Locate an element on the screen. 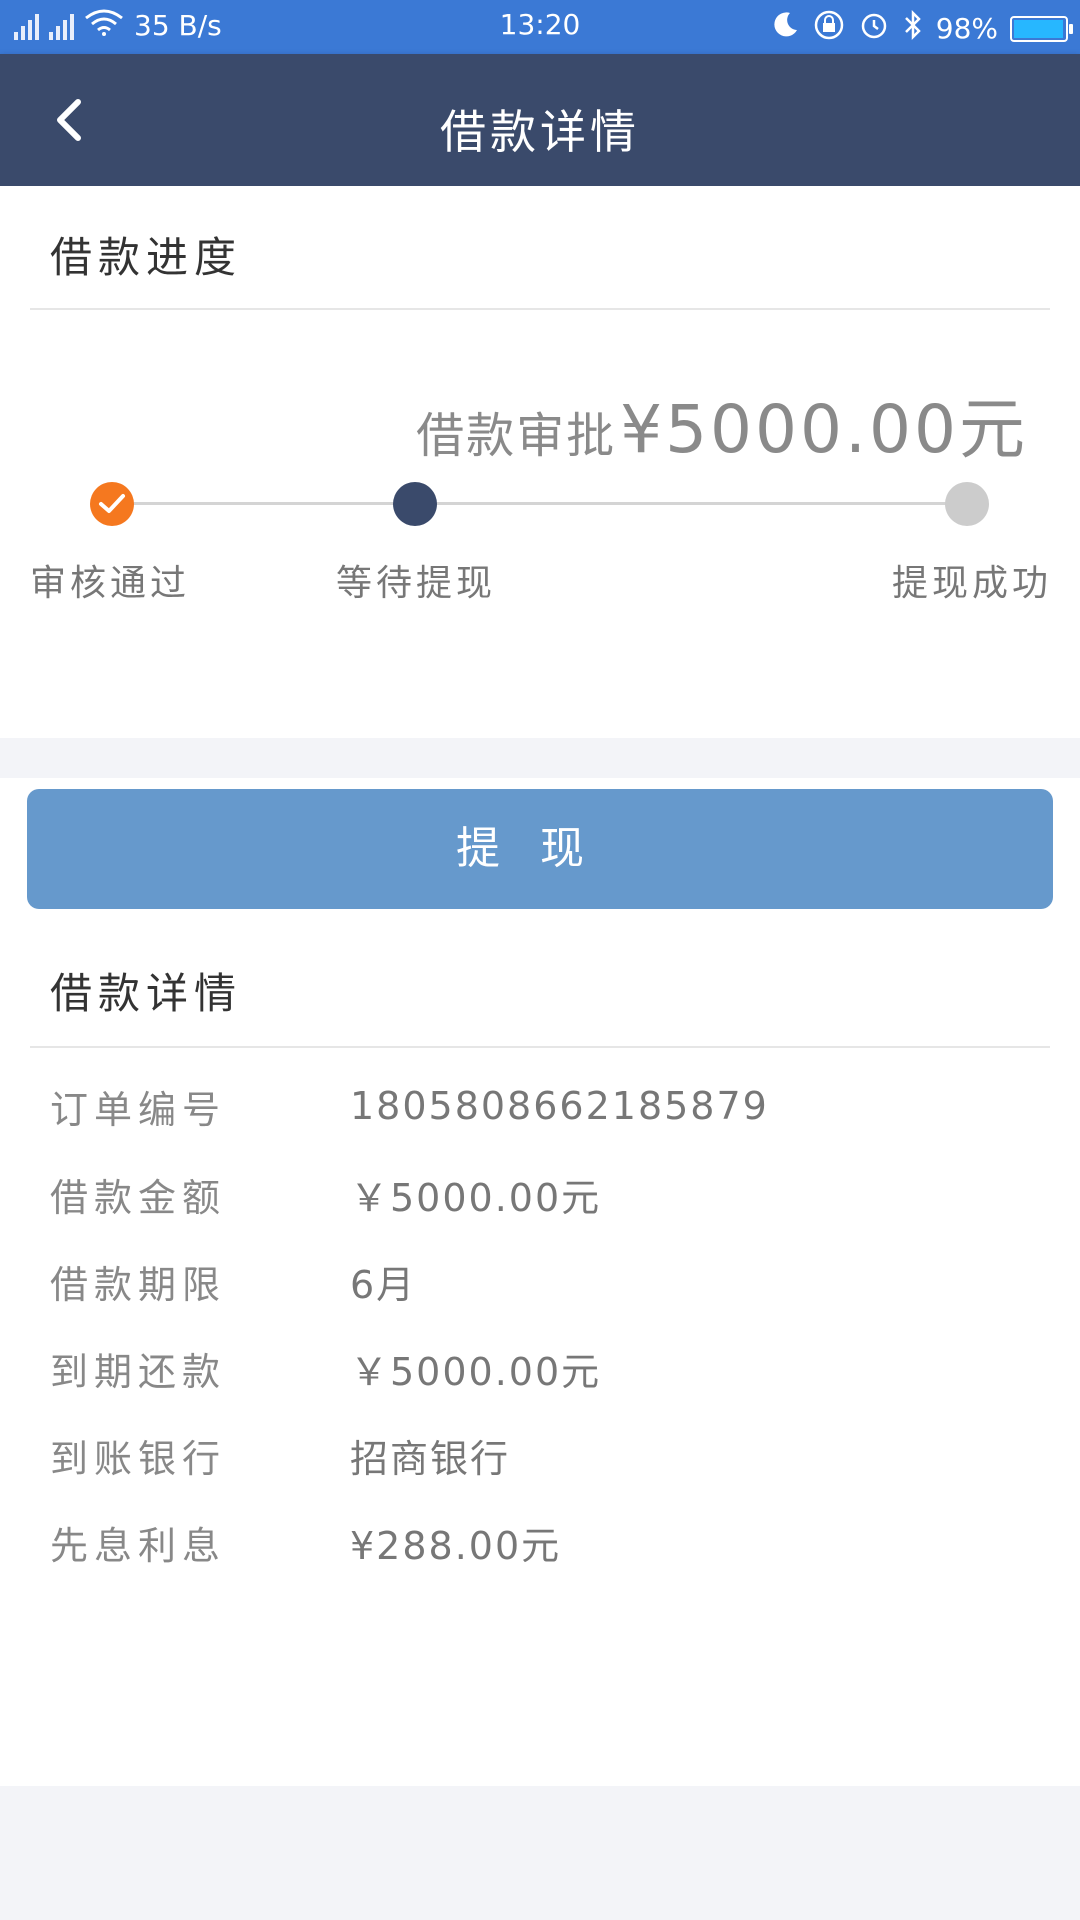 This screenshot has width=1080, height=1920. title-bar: 借款详情 is located at coordinates (540, 120).